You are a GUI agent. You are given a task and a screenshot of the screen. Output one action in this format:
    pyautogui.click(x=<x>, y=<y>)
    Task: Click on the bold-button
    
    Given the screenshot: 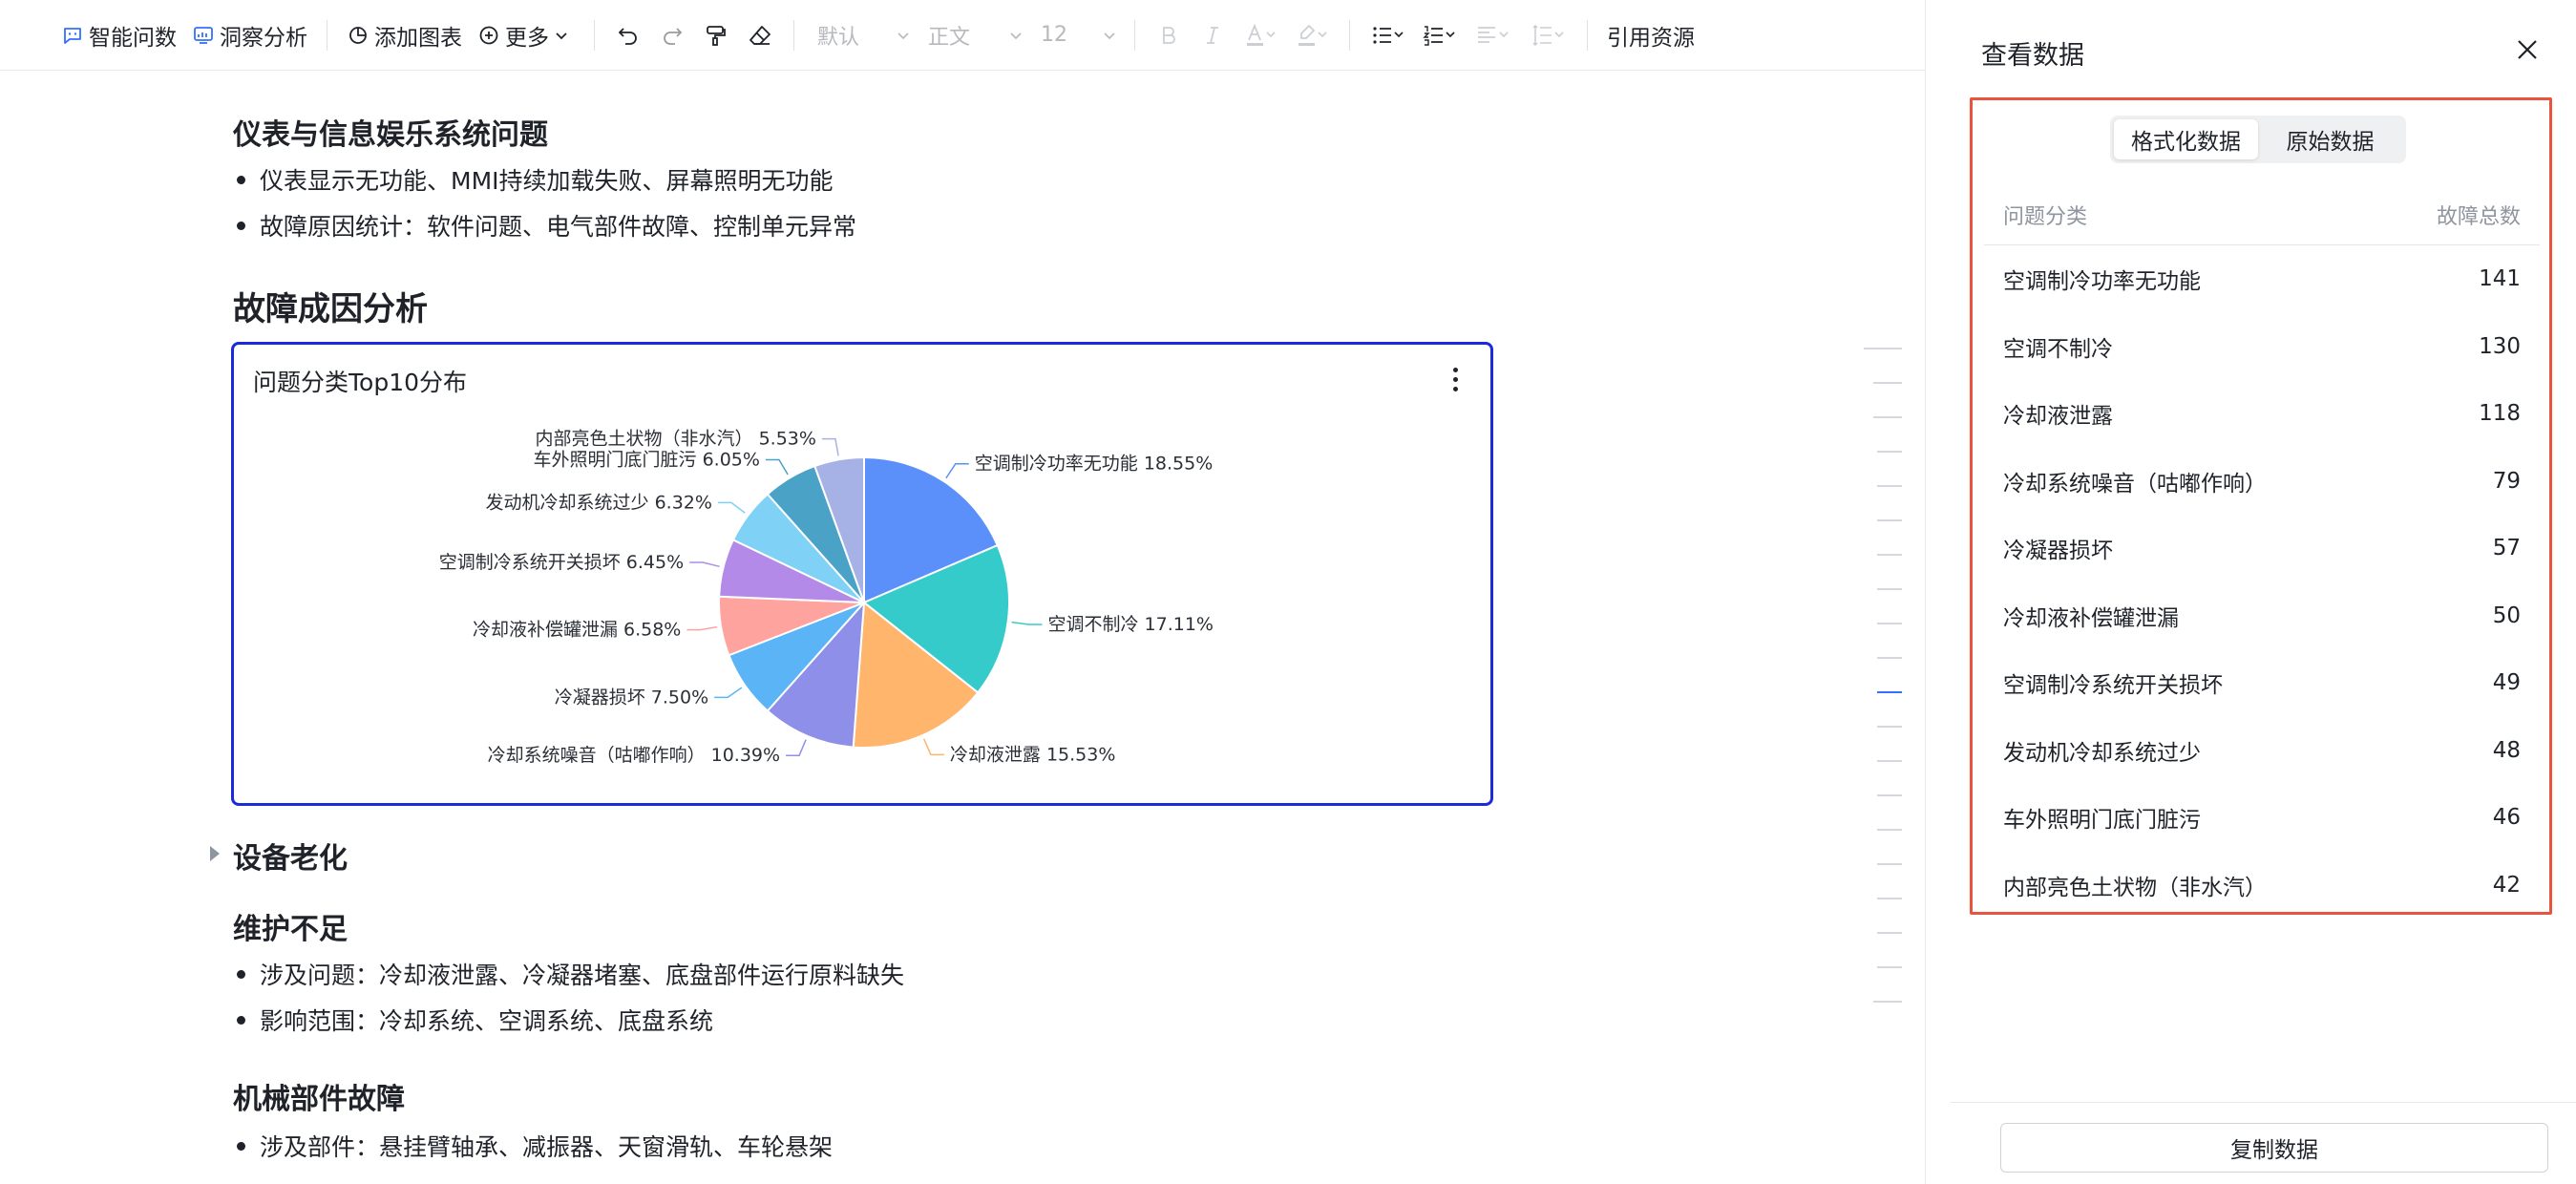 What is the action you would take?
    pyautogui.click(x=1169, y=35)
    